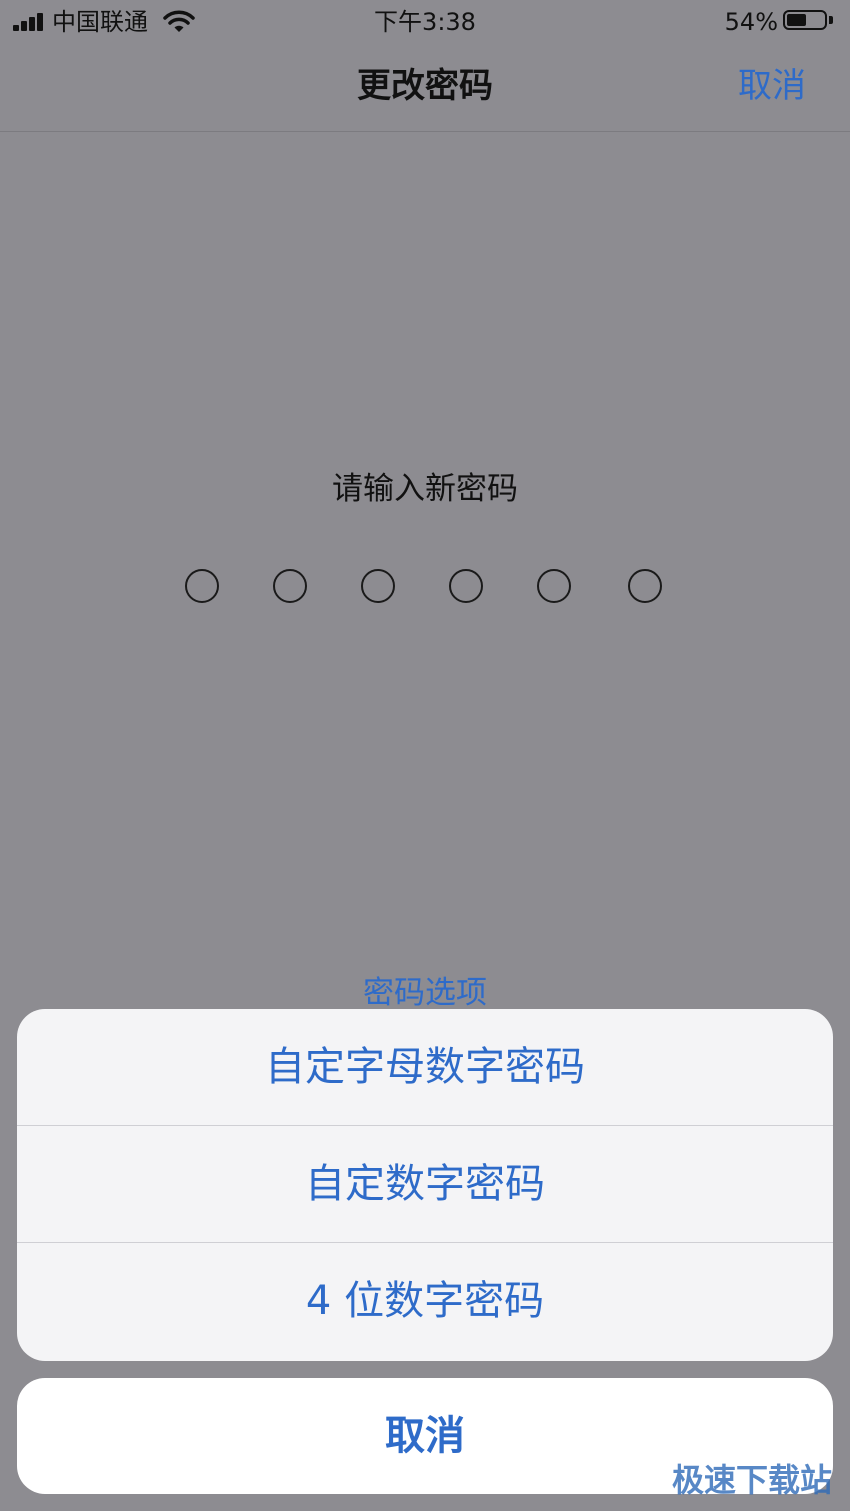  I want to click on sheet-option-custom-numeric: 自定数字密码, so click(425, 1184).